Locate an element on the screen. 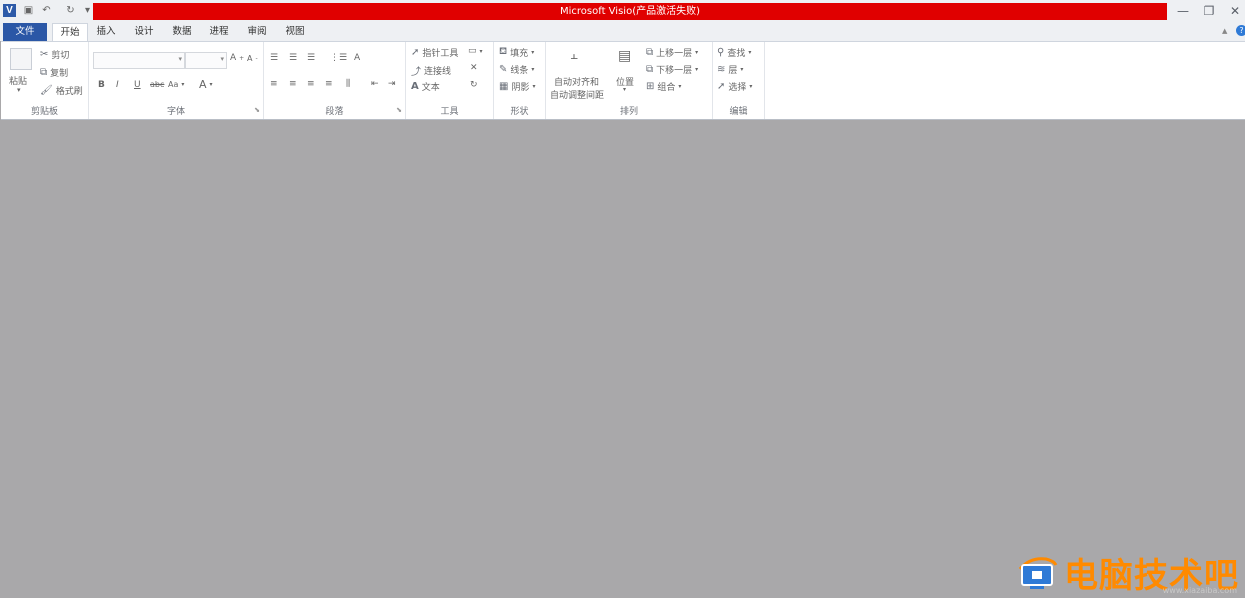  tab-review: 审阅 is located at coordinates (257, 32).